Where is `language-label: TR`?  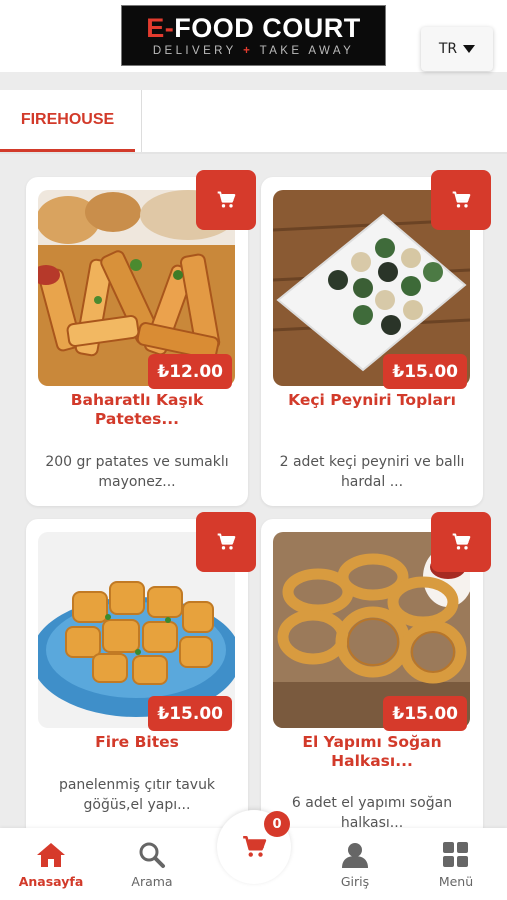
language-label: TR is located at coordinates (448, 49).